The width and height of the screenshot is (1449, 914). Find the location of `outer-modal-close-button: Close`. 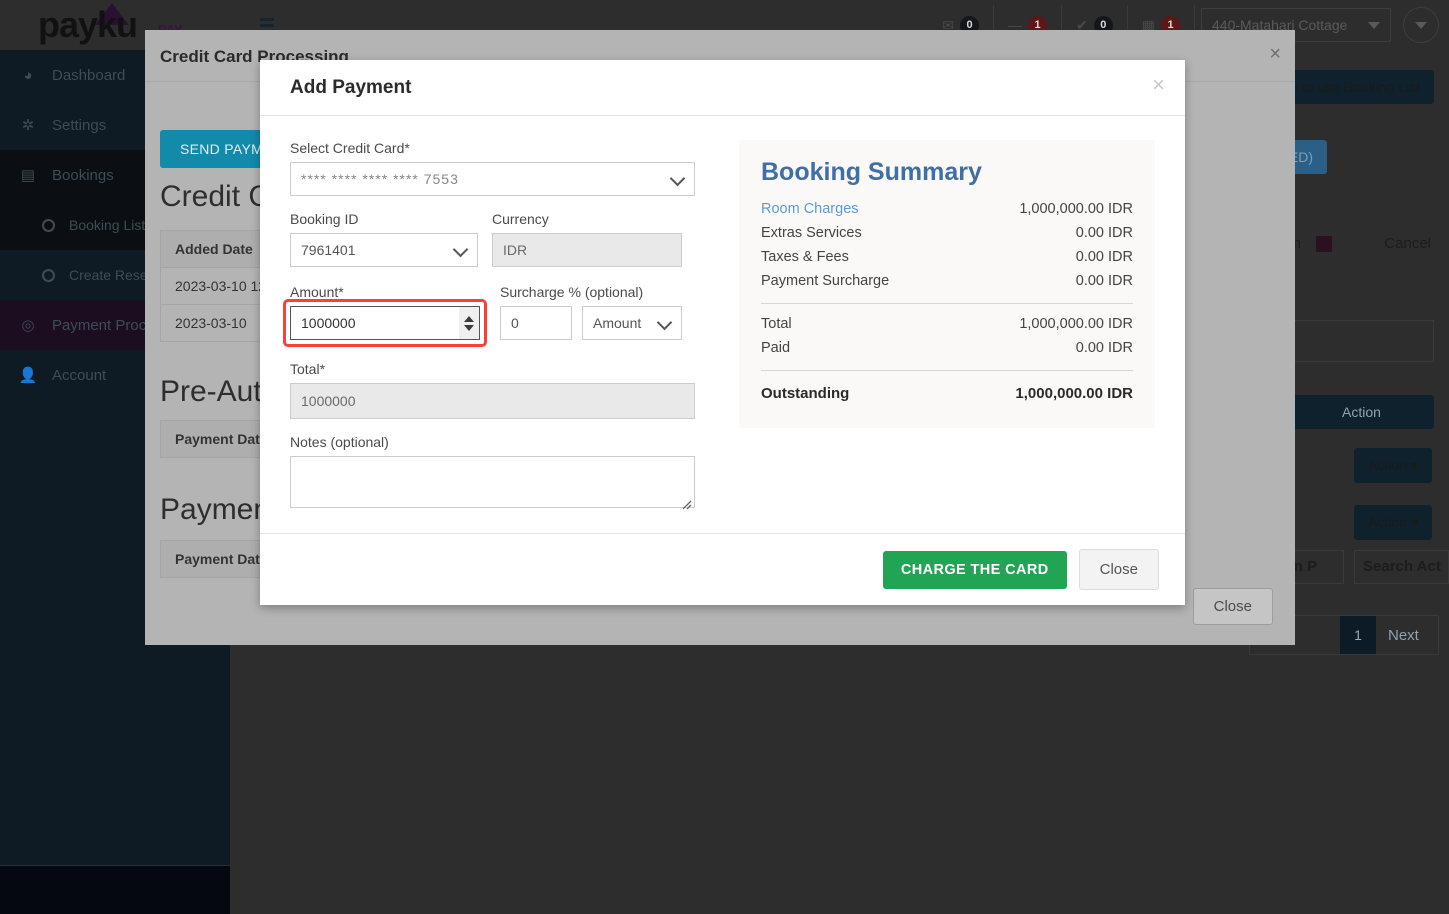

outer-modal-close-button: Close is located at coordinates (1232, 606).